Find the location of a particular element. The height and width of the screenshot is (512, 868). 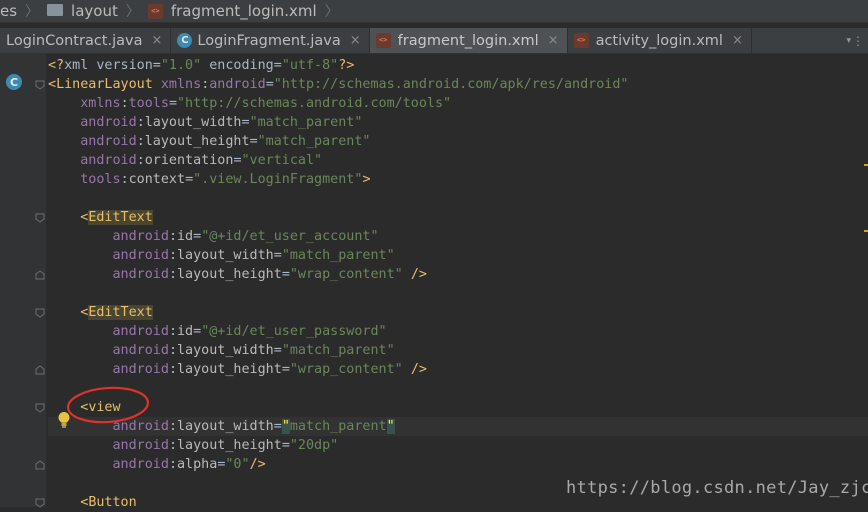

code-line: tools:context=".view.LoginFragment"> is located at coordinates (458, 179).